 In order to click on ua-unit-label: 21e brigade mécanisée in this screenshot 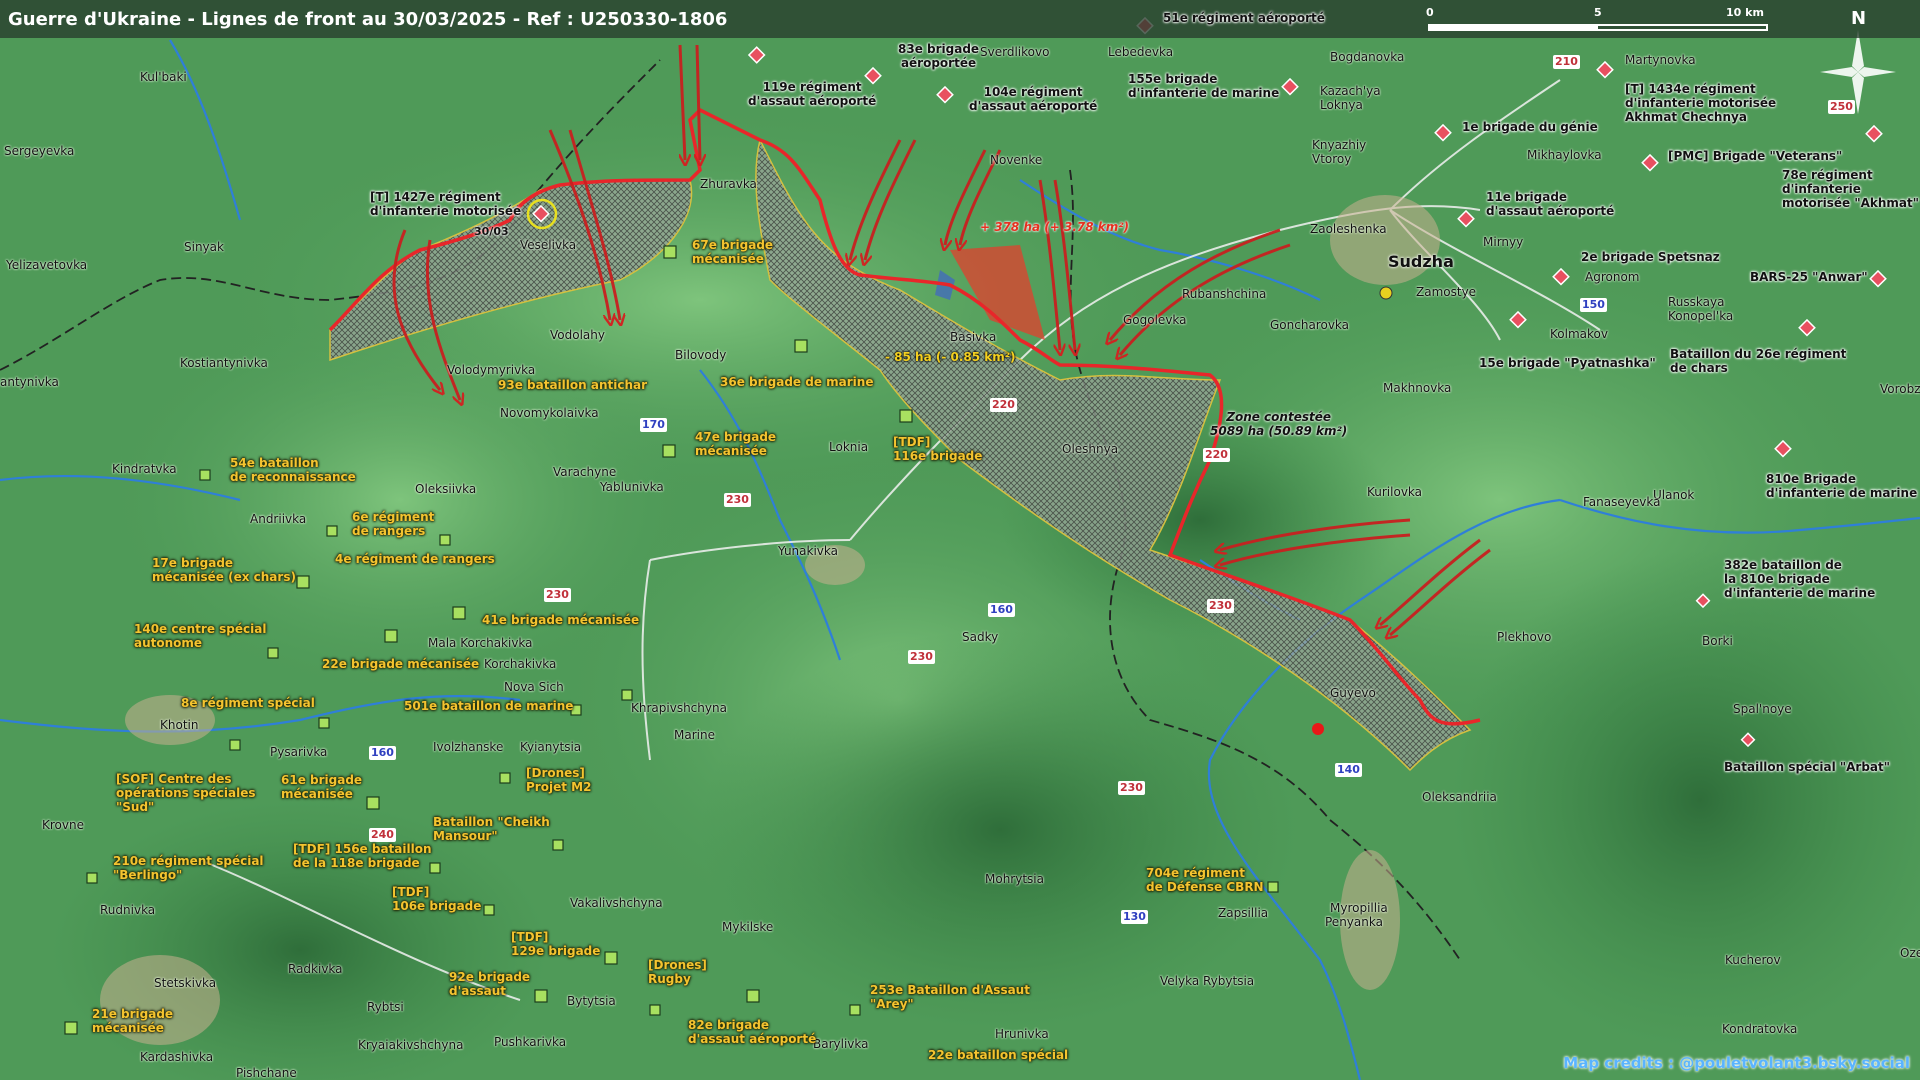, I will do `click(132, 1021)`.